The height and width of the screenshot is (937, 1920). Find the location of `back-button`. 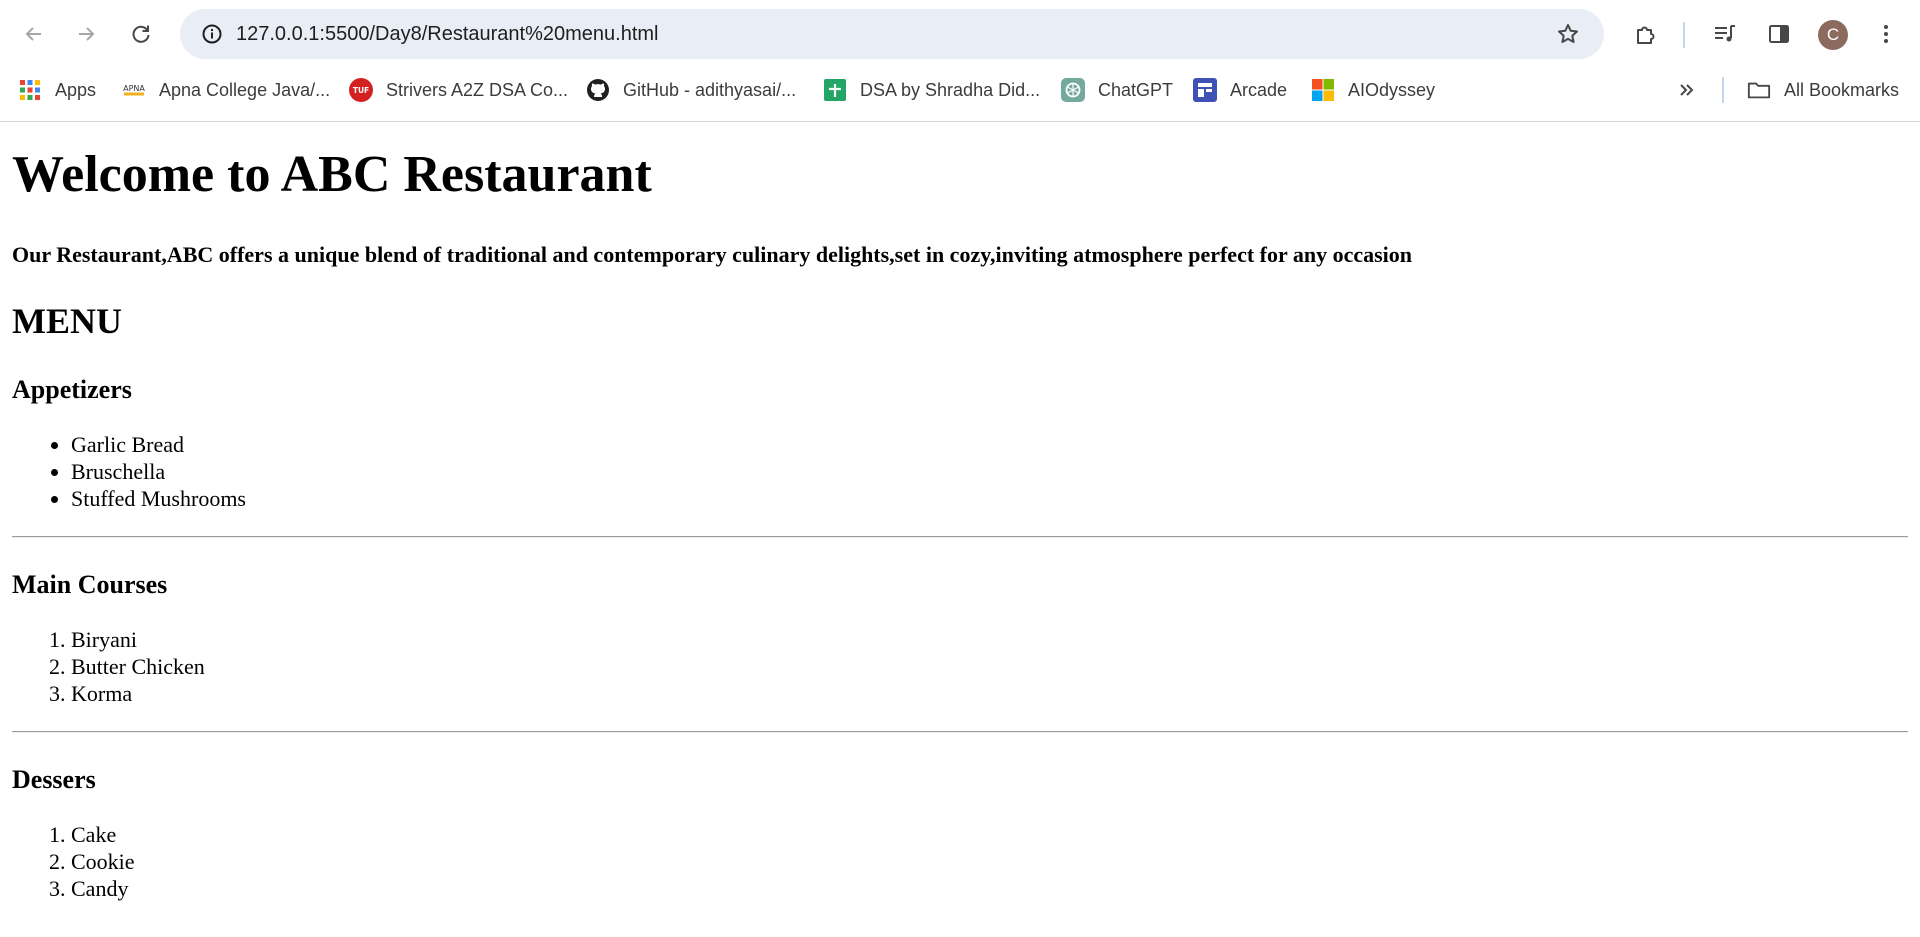

back-button is located at coordinates (34, 34).